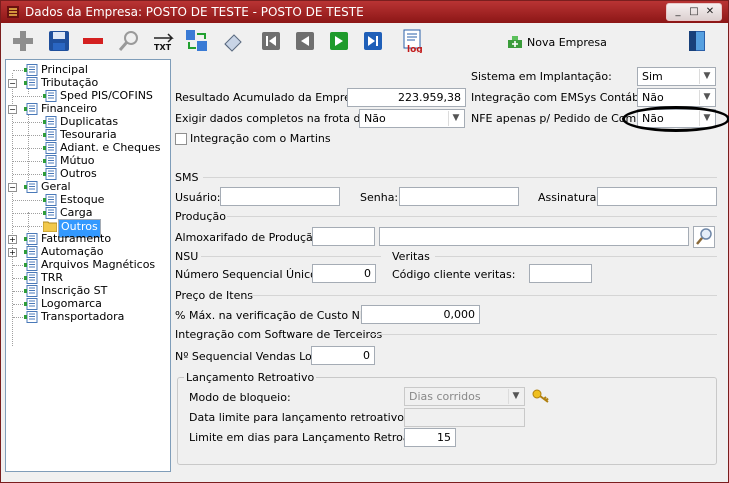  Describe the element at coordinates (710, 12) in the screenshot. I see `close-icon: ✕` at that location.